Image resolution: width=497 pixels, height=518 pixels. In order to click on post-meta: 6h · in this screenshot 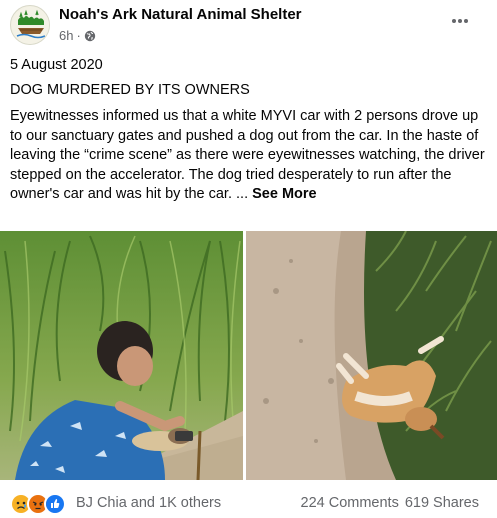, I will do `click(77, 35)`.